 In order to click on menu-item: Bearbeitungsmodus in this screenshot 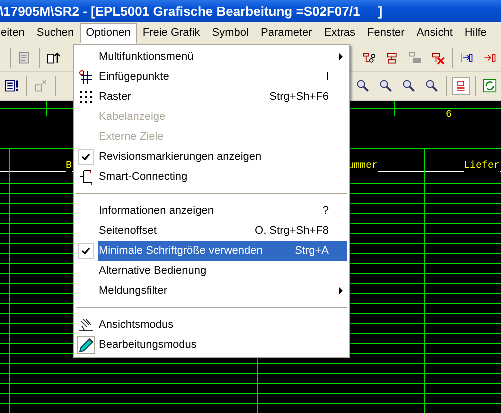, I will do `click(222, 345)`.